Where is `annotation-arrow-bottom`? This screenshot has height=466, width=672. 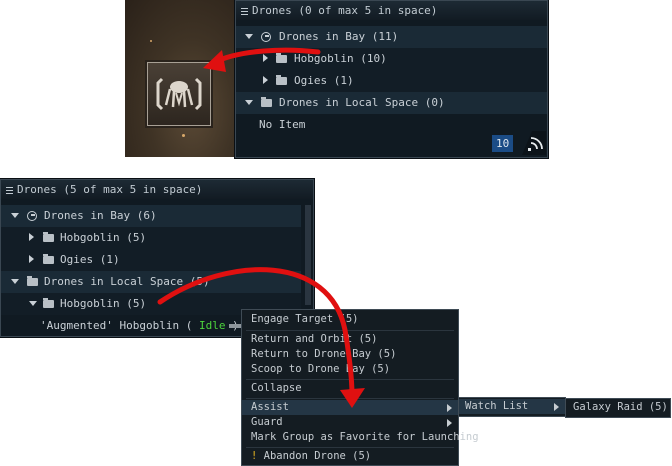
annotation-arrow-bottom is located at coordinates (256, 332).